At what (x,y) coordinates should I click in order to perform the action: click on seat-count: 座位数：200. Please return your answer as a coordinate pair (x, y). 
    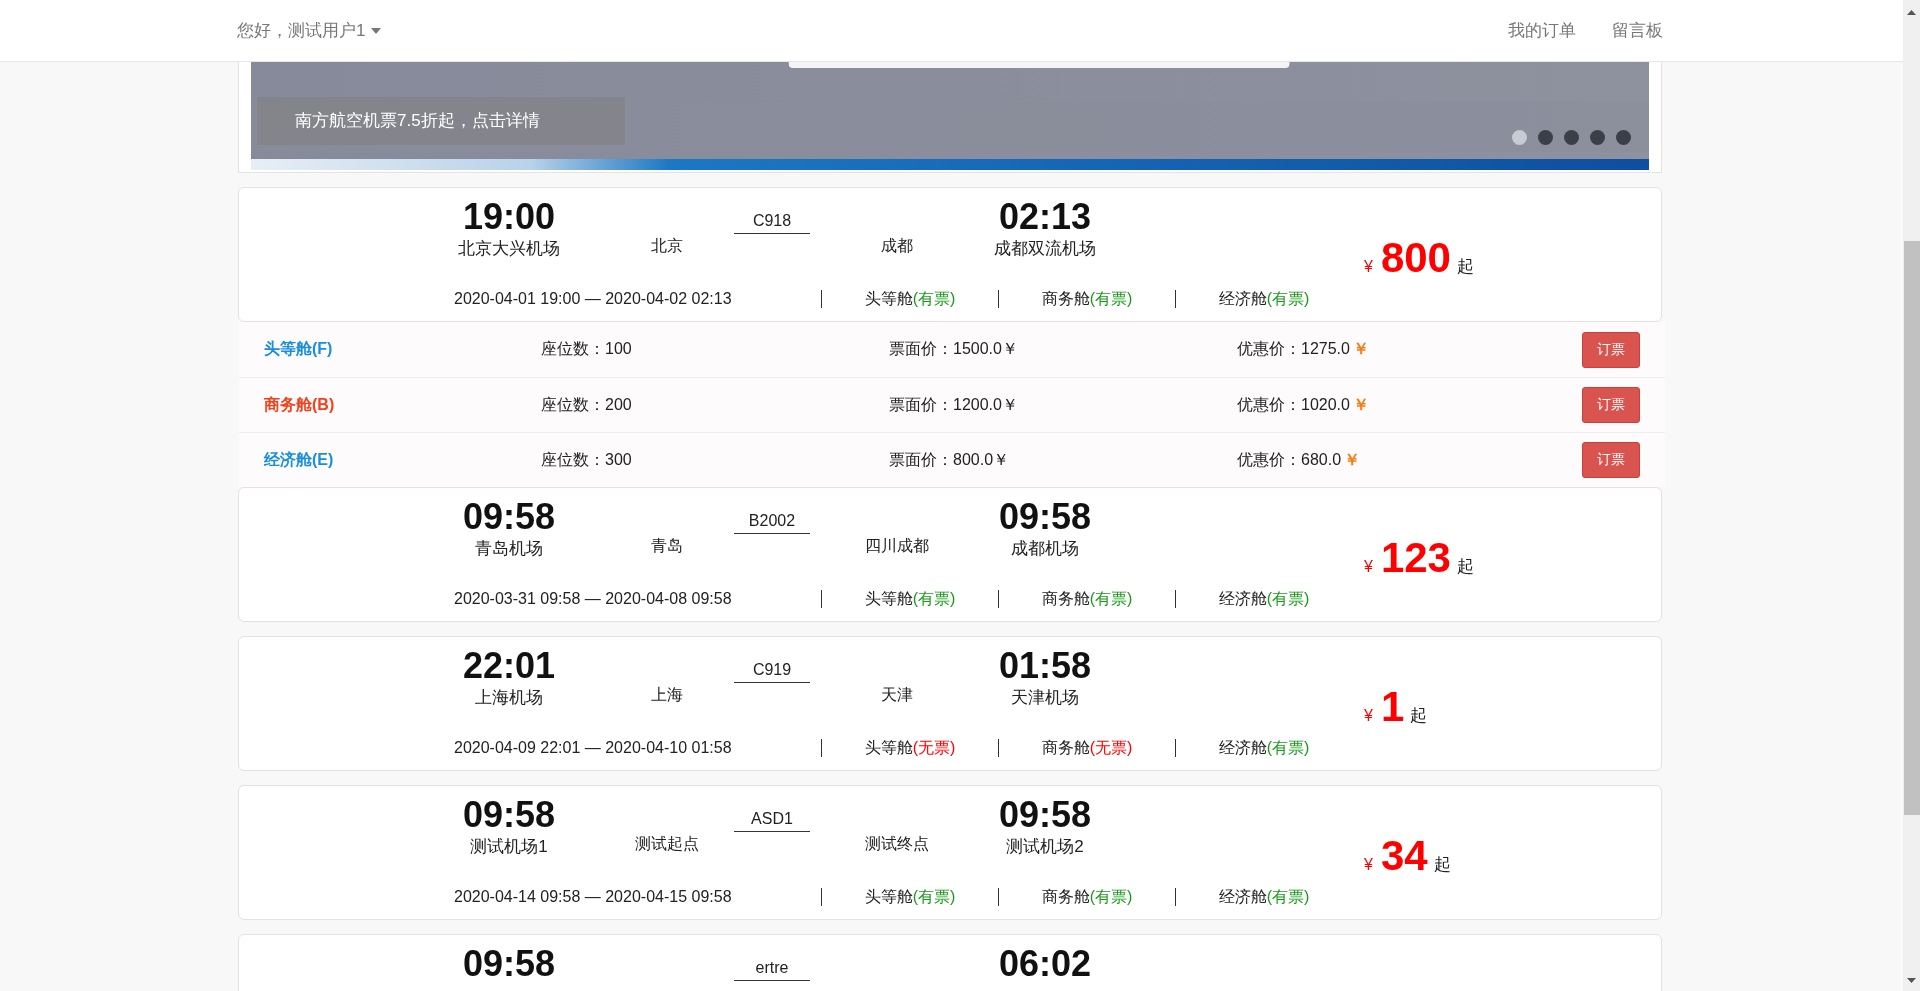
    Looking at the image, I should click on (587, 404).